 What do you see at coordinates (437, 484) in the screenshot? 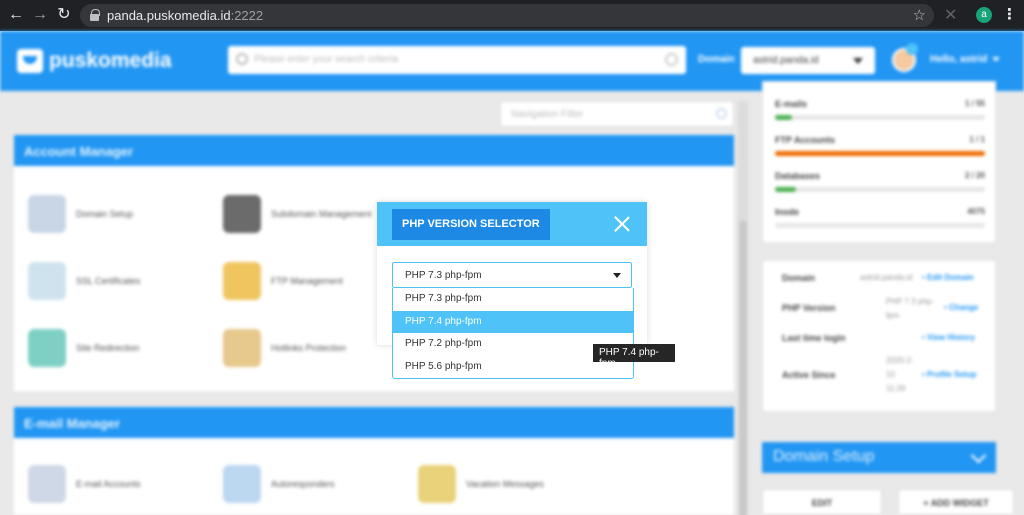
I see `mail-flag-icon` at bounding box center [437, 484].